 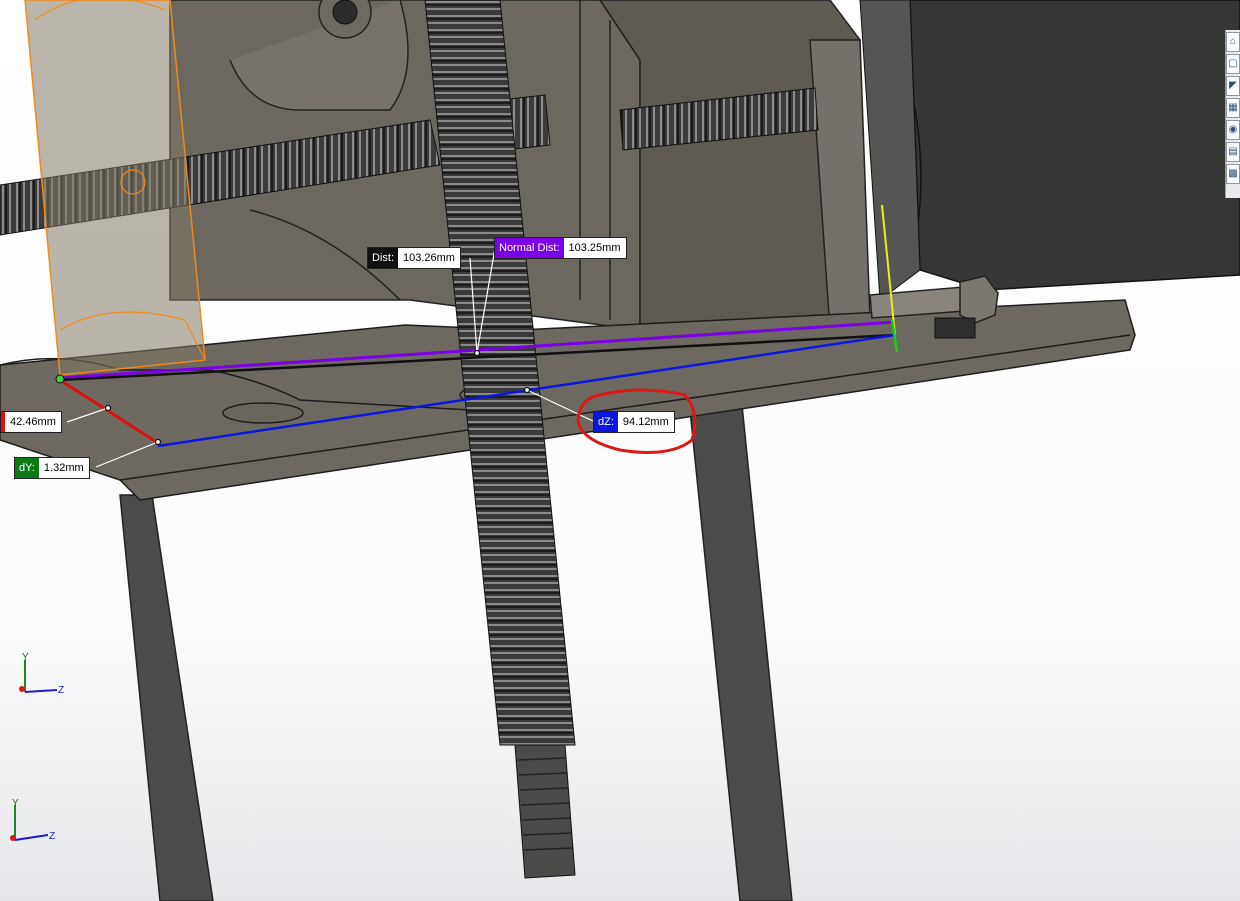 I want to click on dx-callout: 42.46mm, so click(x=31, y=422).